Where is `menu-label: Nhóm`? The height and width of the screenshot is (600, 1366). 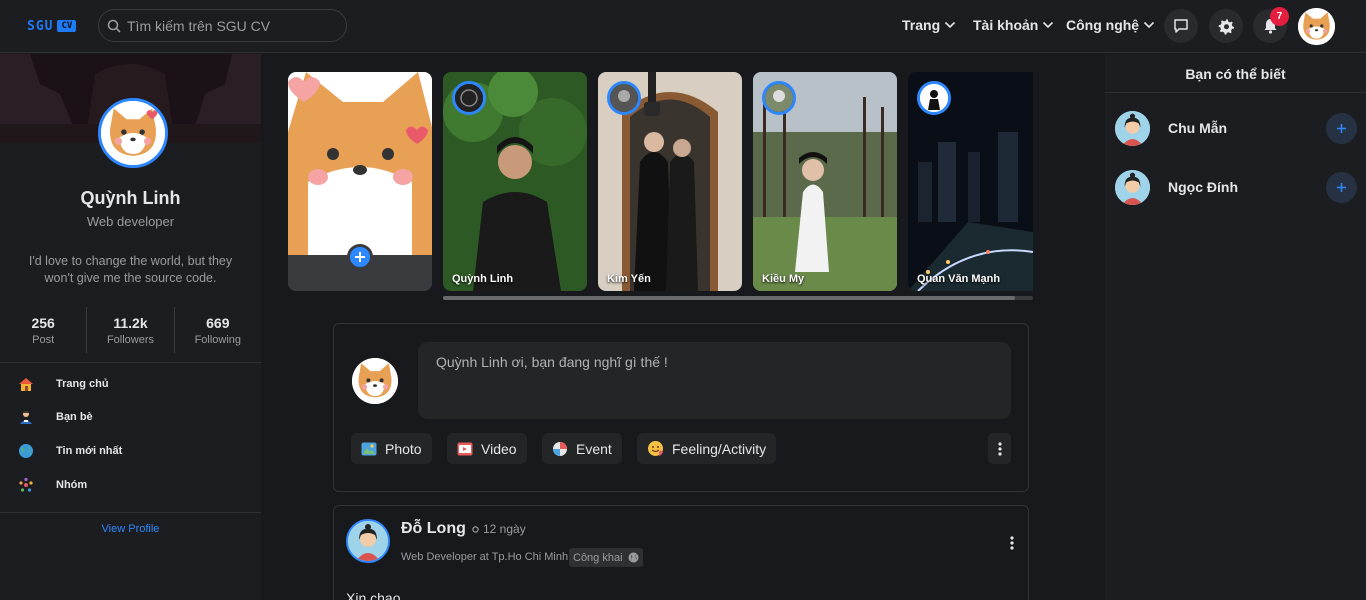 menu-label: Nhóm is located at coordinates (72, 485).